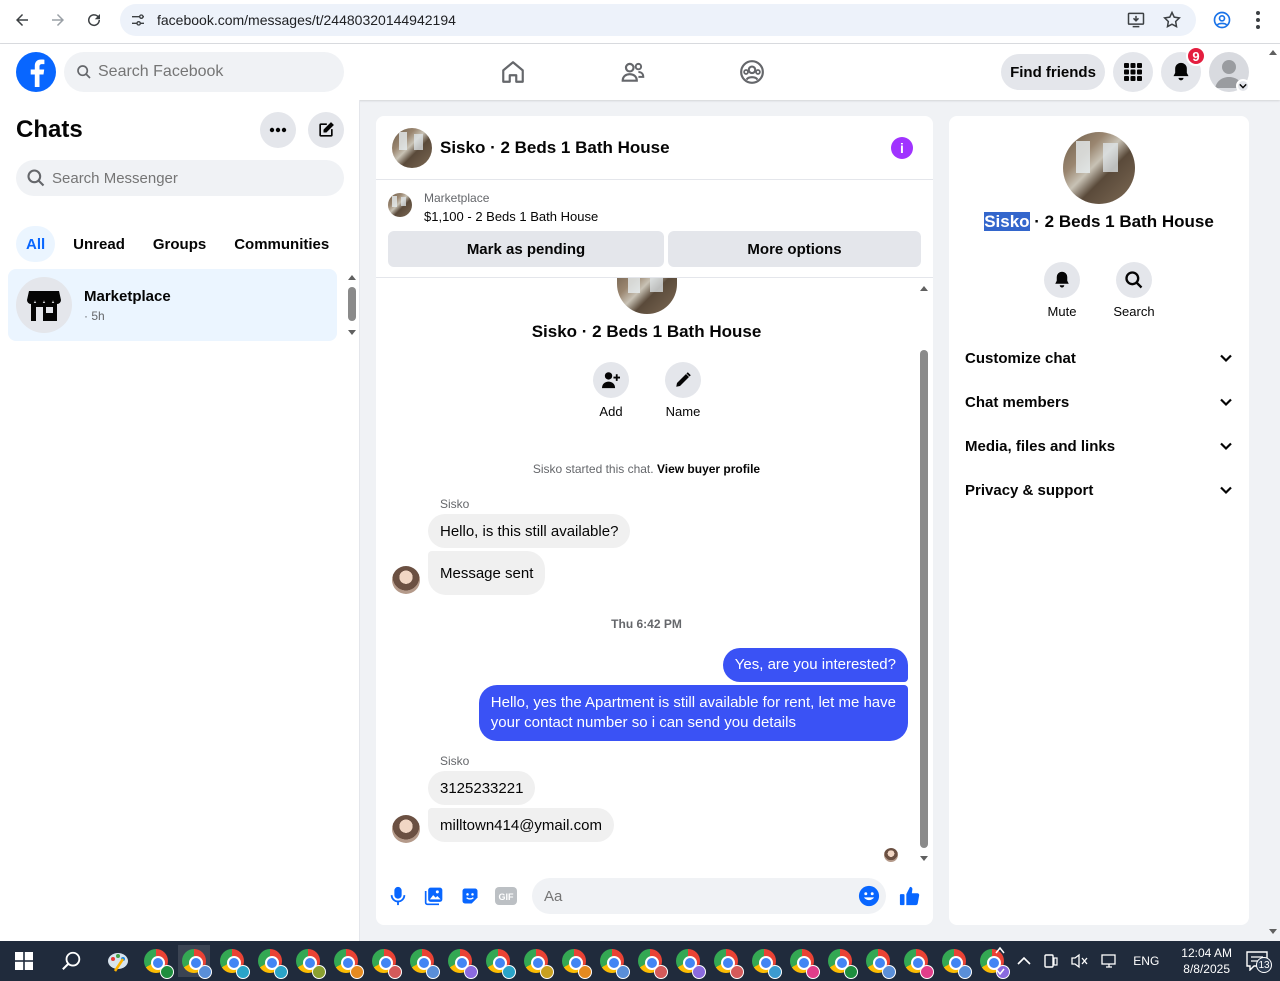 The image size is (1280, 981). What do you see at coordinates (412, 147) in the screenshot?
I see `listing-thumbnail` at bounding box center [412, 147].